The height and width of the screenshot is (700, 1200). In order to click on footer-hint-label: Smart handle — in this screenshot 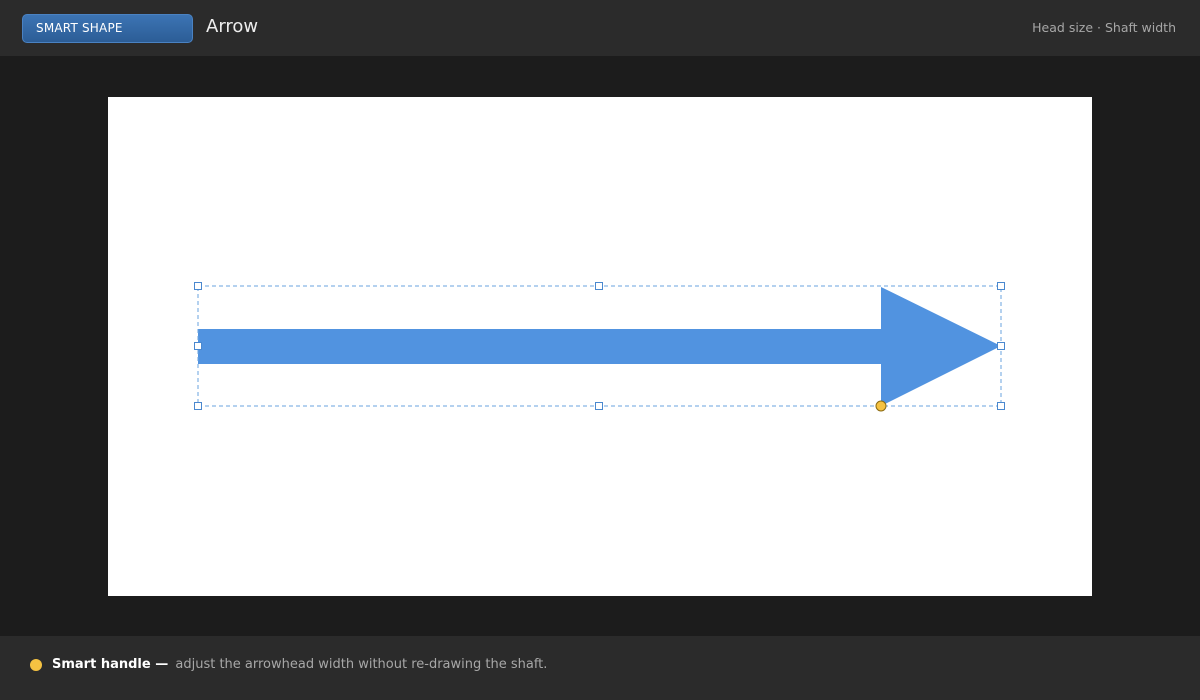, I will do `click(110, 664)`.